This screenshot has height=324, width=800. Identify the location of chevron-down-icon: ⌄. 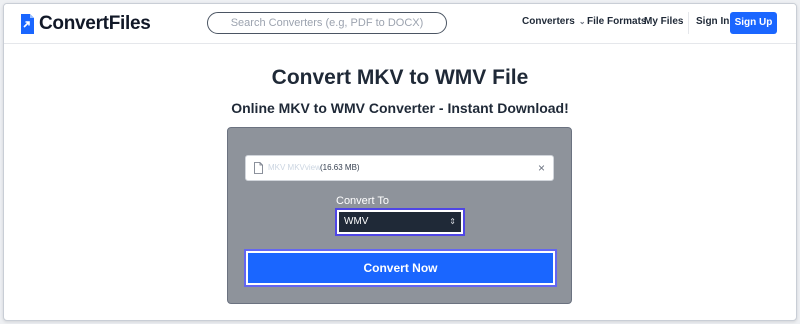
(582, 21).